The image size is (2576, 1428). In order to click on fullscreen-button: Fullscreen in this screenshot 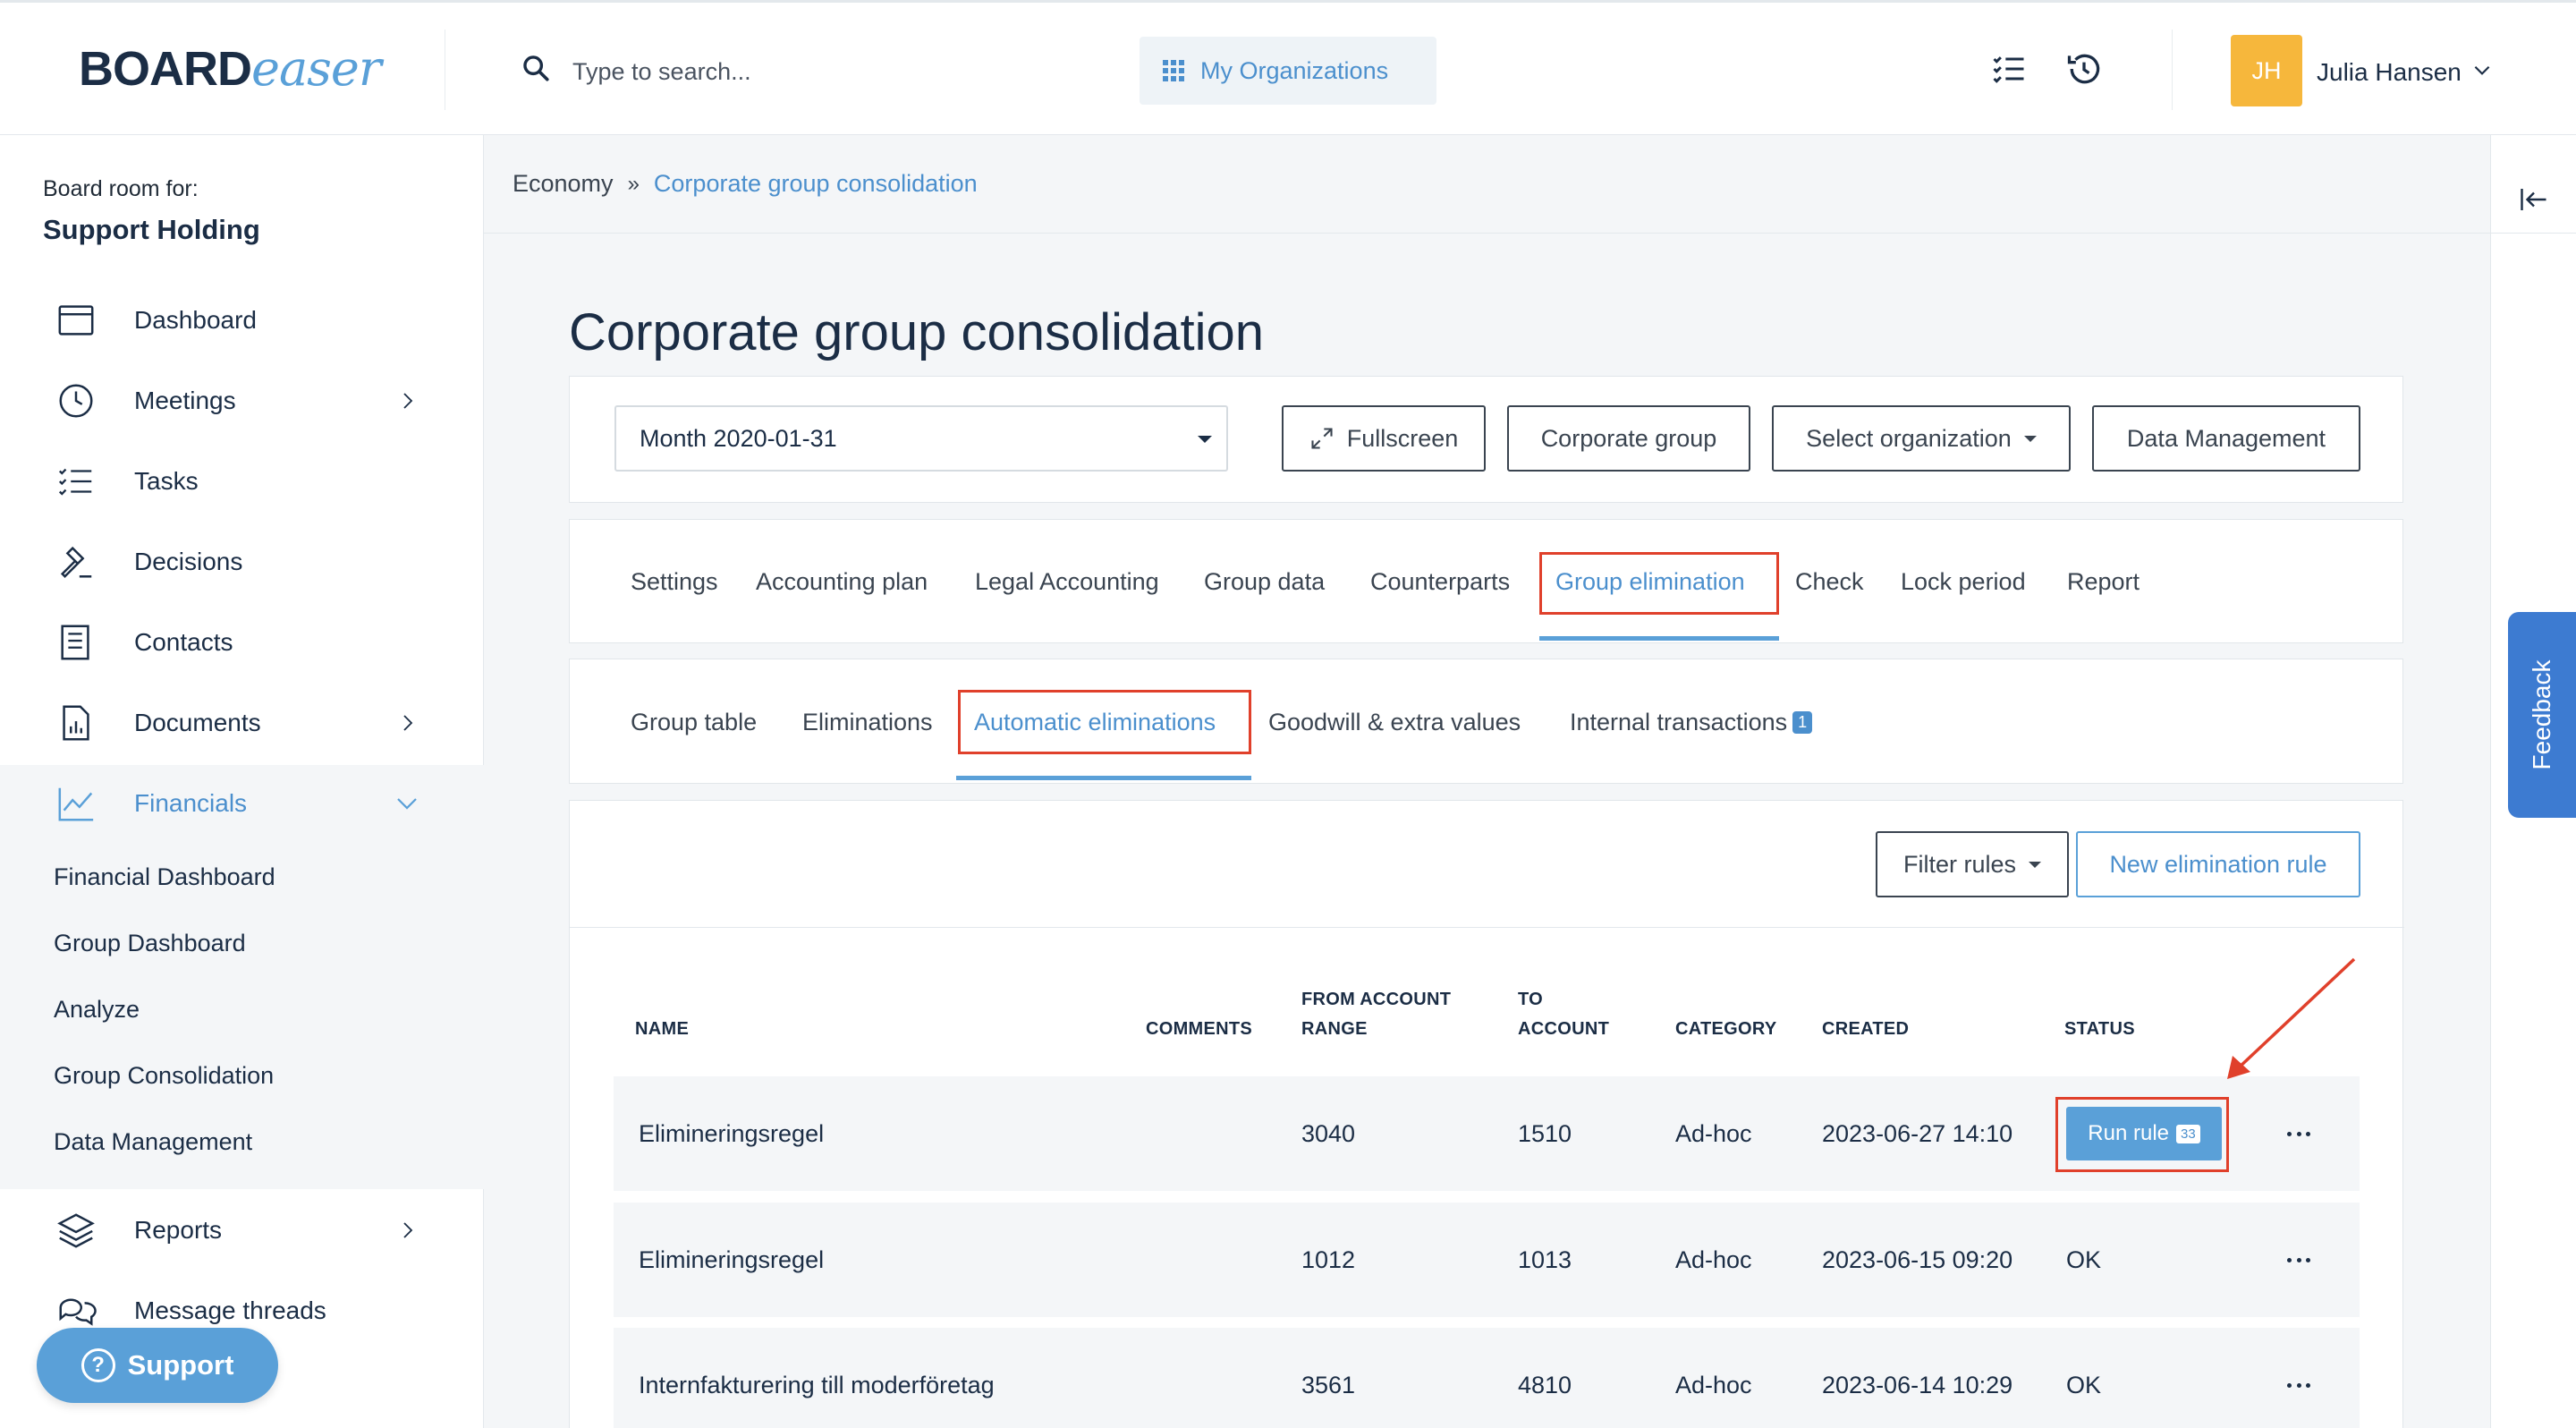, I will do `click(1384, 439)`.